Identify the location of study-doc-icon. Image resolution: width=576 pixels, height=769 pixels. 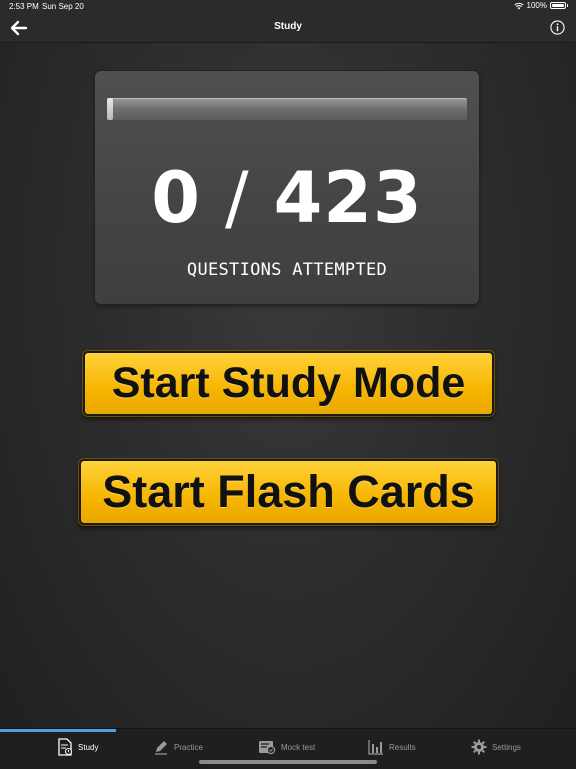
(65, 747).